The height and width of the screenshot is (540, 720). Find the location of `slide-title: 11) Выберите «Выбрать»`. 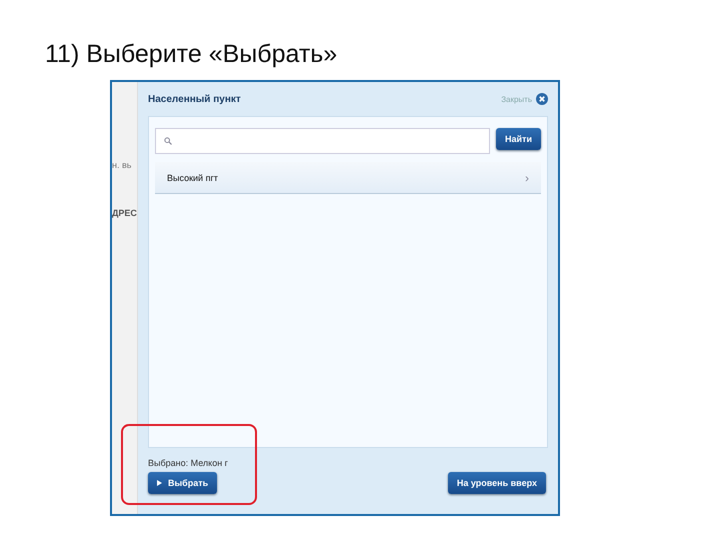

slide-title: 11) Выберите «Выбрать» is located at coordinates (191, 54).